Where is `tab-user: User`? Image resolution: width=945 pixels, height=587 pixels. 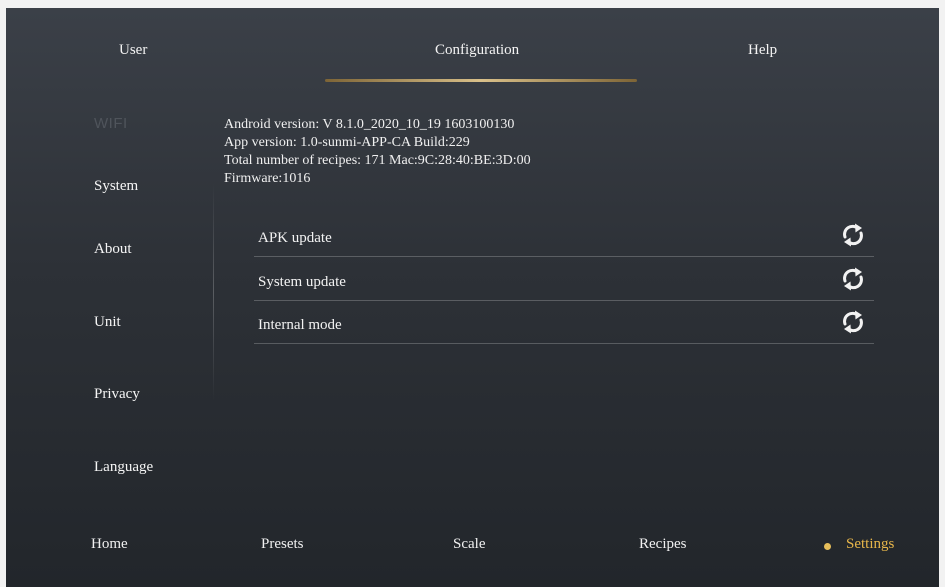 tab-user: User is located at coordinates (133, 50).